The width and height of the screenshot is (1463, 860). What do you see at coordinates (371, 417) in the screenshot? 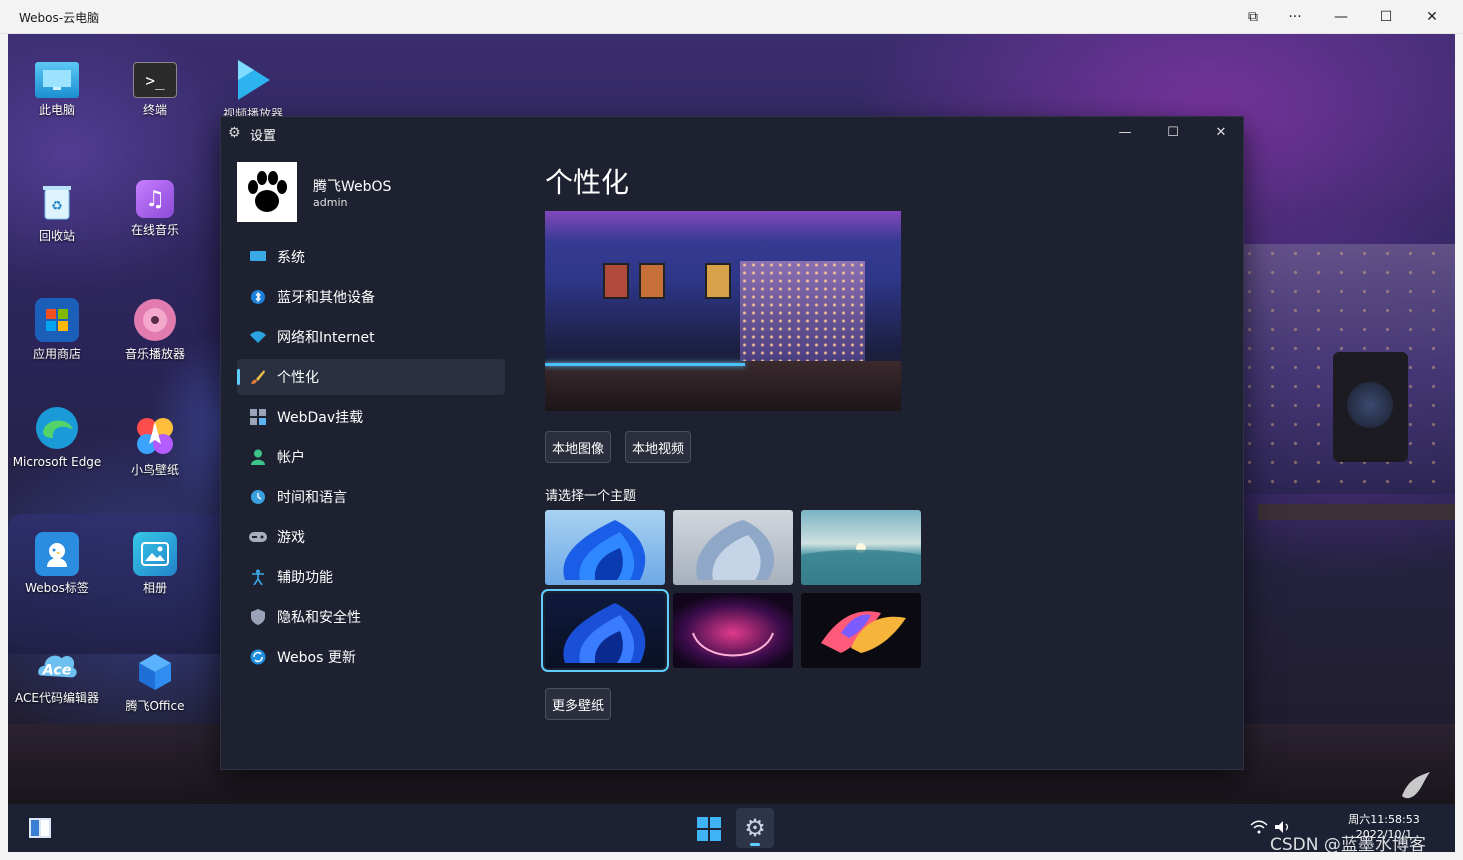
I see `nav-item-webdav: WebDav挂载` at bounding box center [371, 417].